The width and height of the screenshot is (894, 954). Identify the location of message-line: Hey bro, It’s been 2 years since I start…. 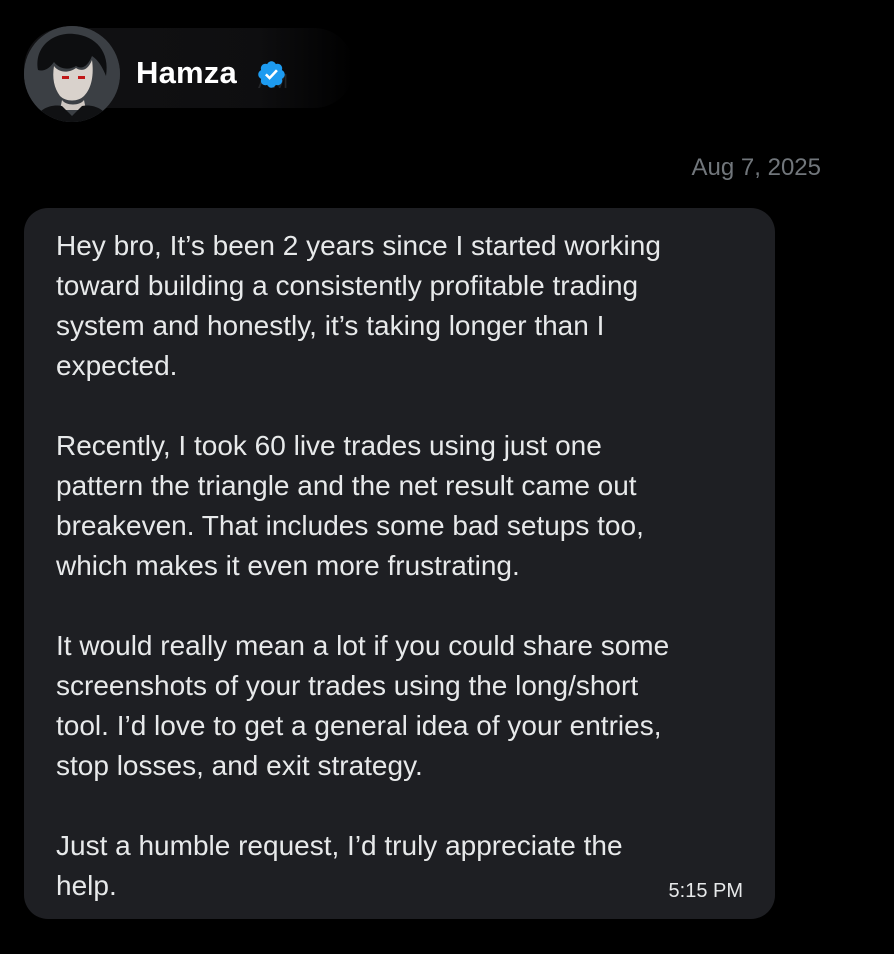
(358, 245).